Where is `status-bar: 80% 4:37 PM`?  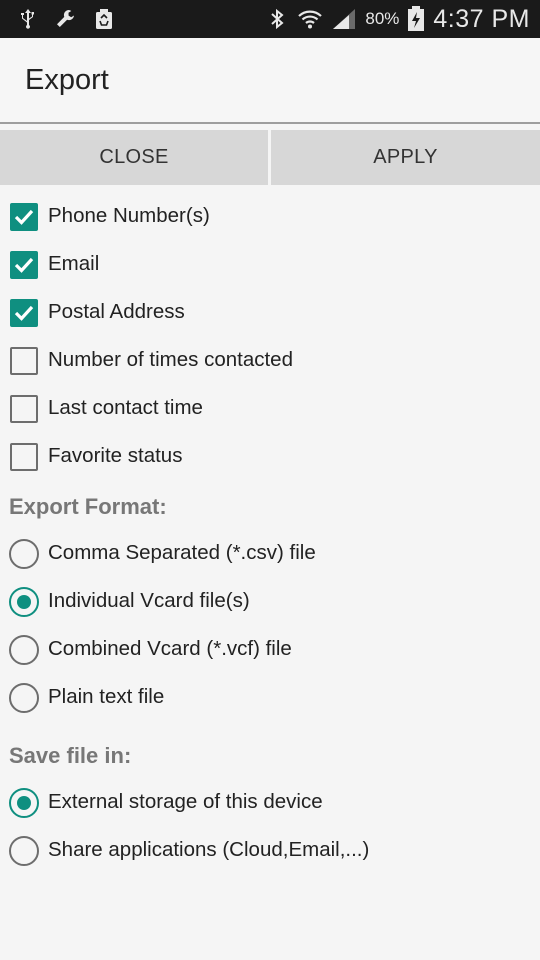
status-bar: 80% 4:37 PM is located at coordinates (270, 19).